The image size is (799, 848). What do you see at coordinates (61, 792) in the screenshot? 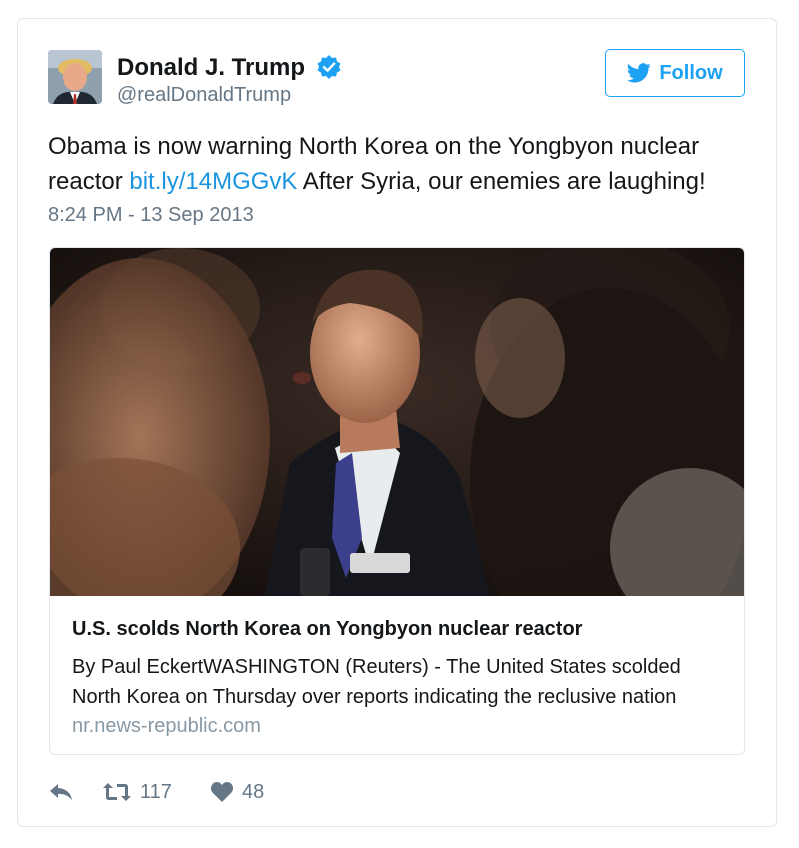
I see `reply-icon` at bounding box center [61, 792].